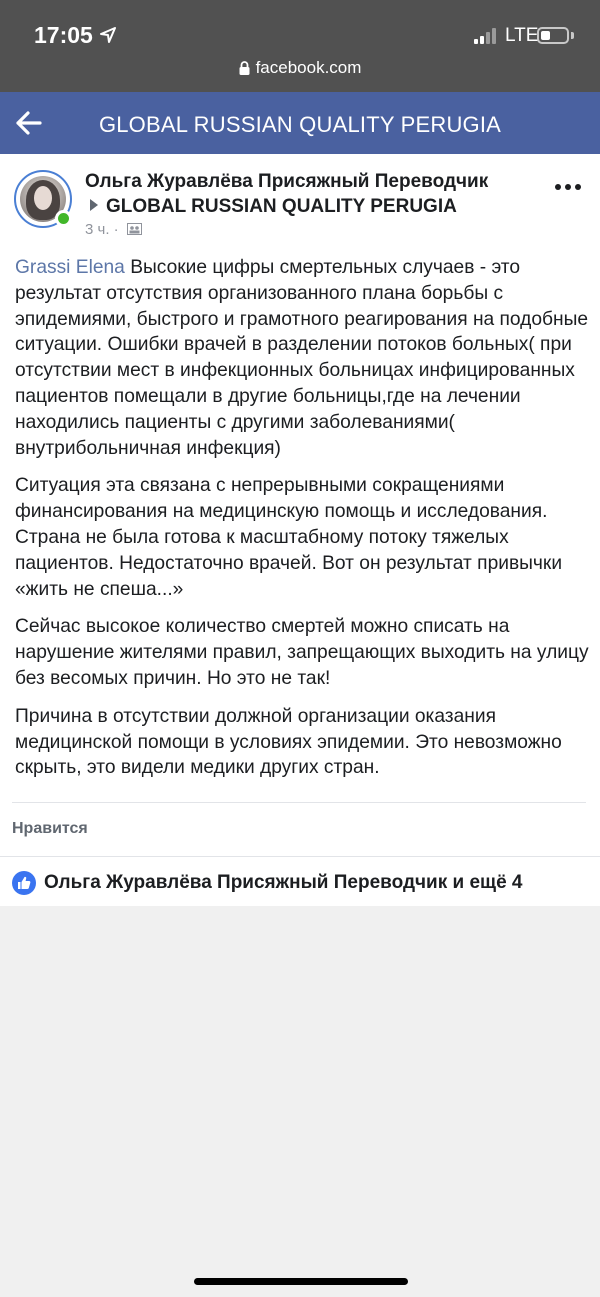  What do you see at coordinates (300, 46) in the screenshot?
I see `status-bar: 17:05 LTE facebook.com` at bounding box center [300, 46].